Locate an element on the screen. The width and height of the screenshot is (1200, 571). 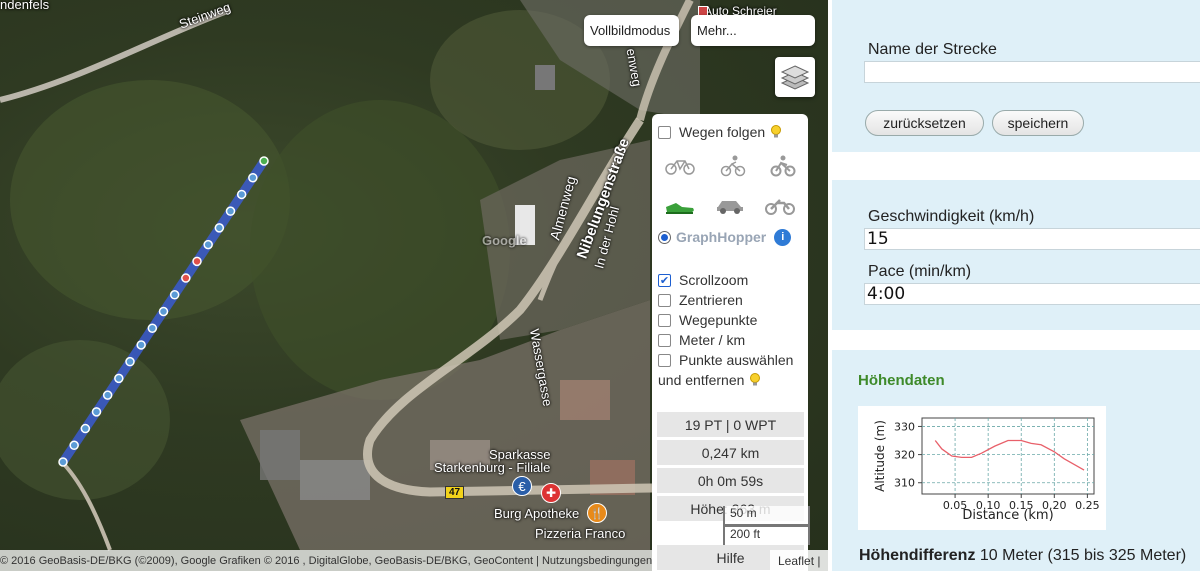
option-tail-label: und entfernen is located at coordinates (701, 380).